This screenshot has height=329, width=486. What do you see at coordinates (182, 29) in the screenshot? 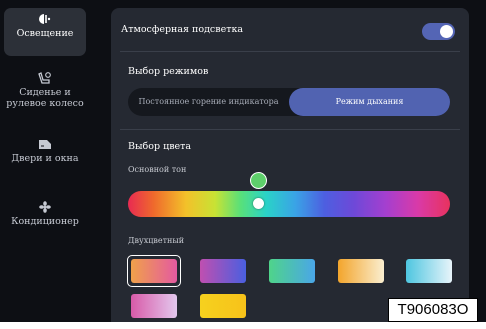
I see `ambient-lighting-label: Атмосферная подсветка` at bounding box center [182, 29].